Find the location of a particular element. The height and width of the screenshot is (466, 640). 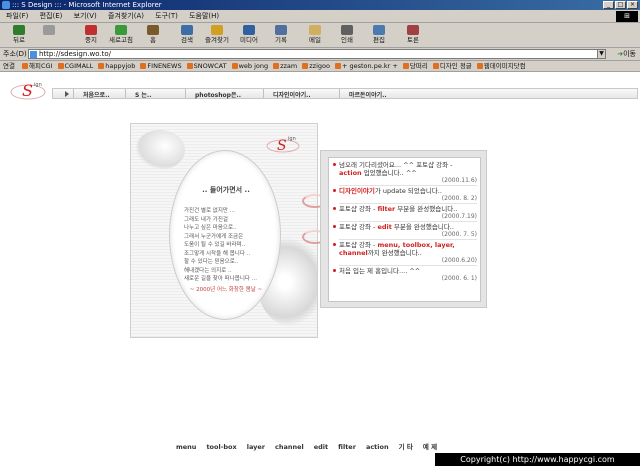

link-item: SNOWCAT is located at coordinates (206, 66).